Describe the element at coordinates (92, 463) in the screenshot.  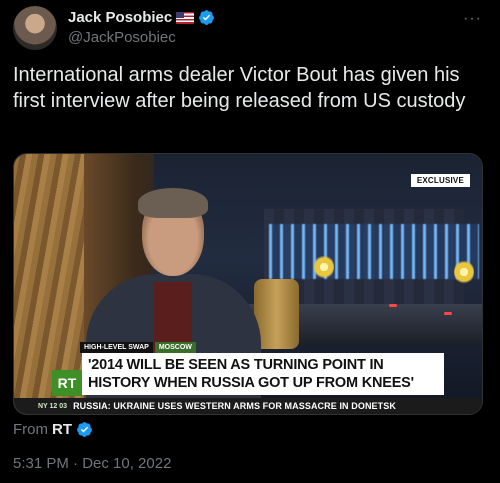
I see `tweet-timestamp: 5:31 PM · Dec 10, 2022` at that location.